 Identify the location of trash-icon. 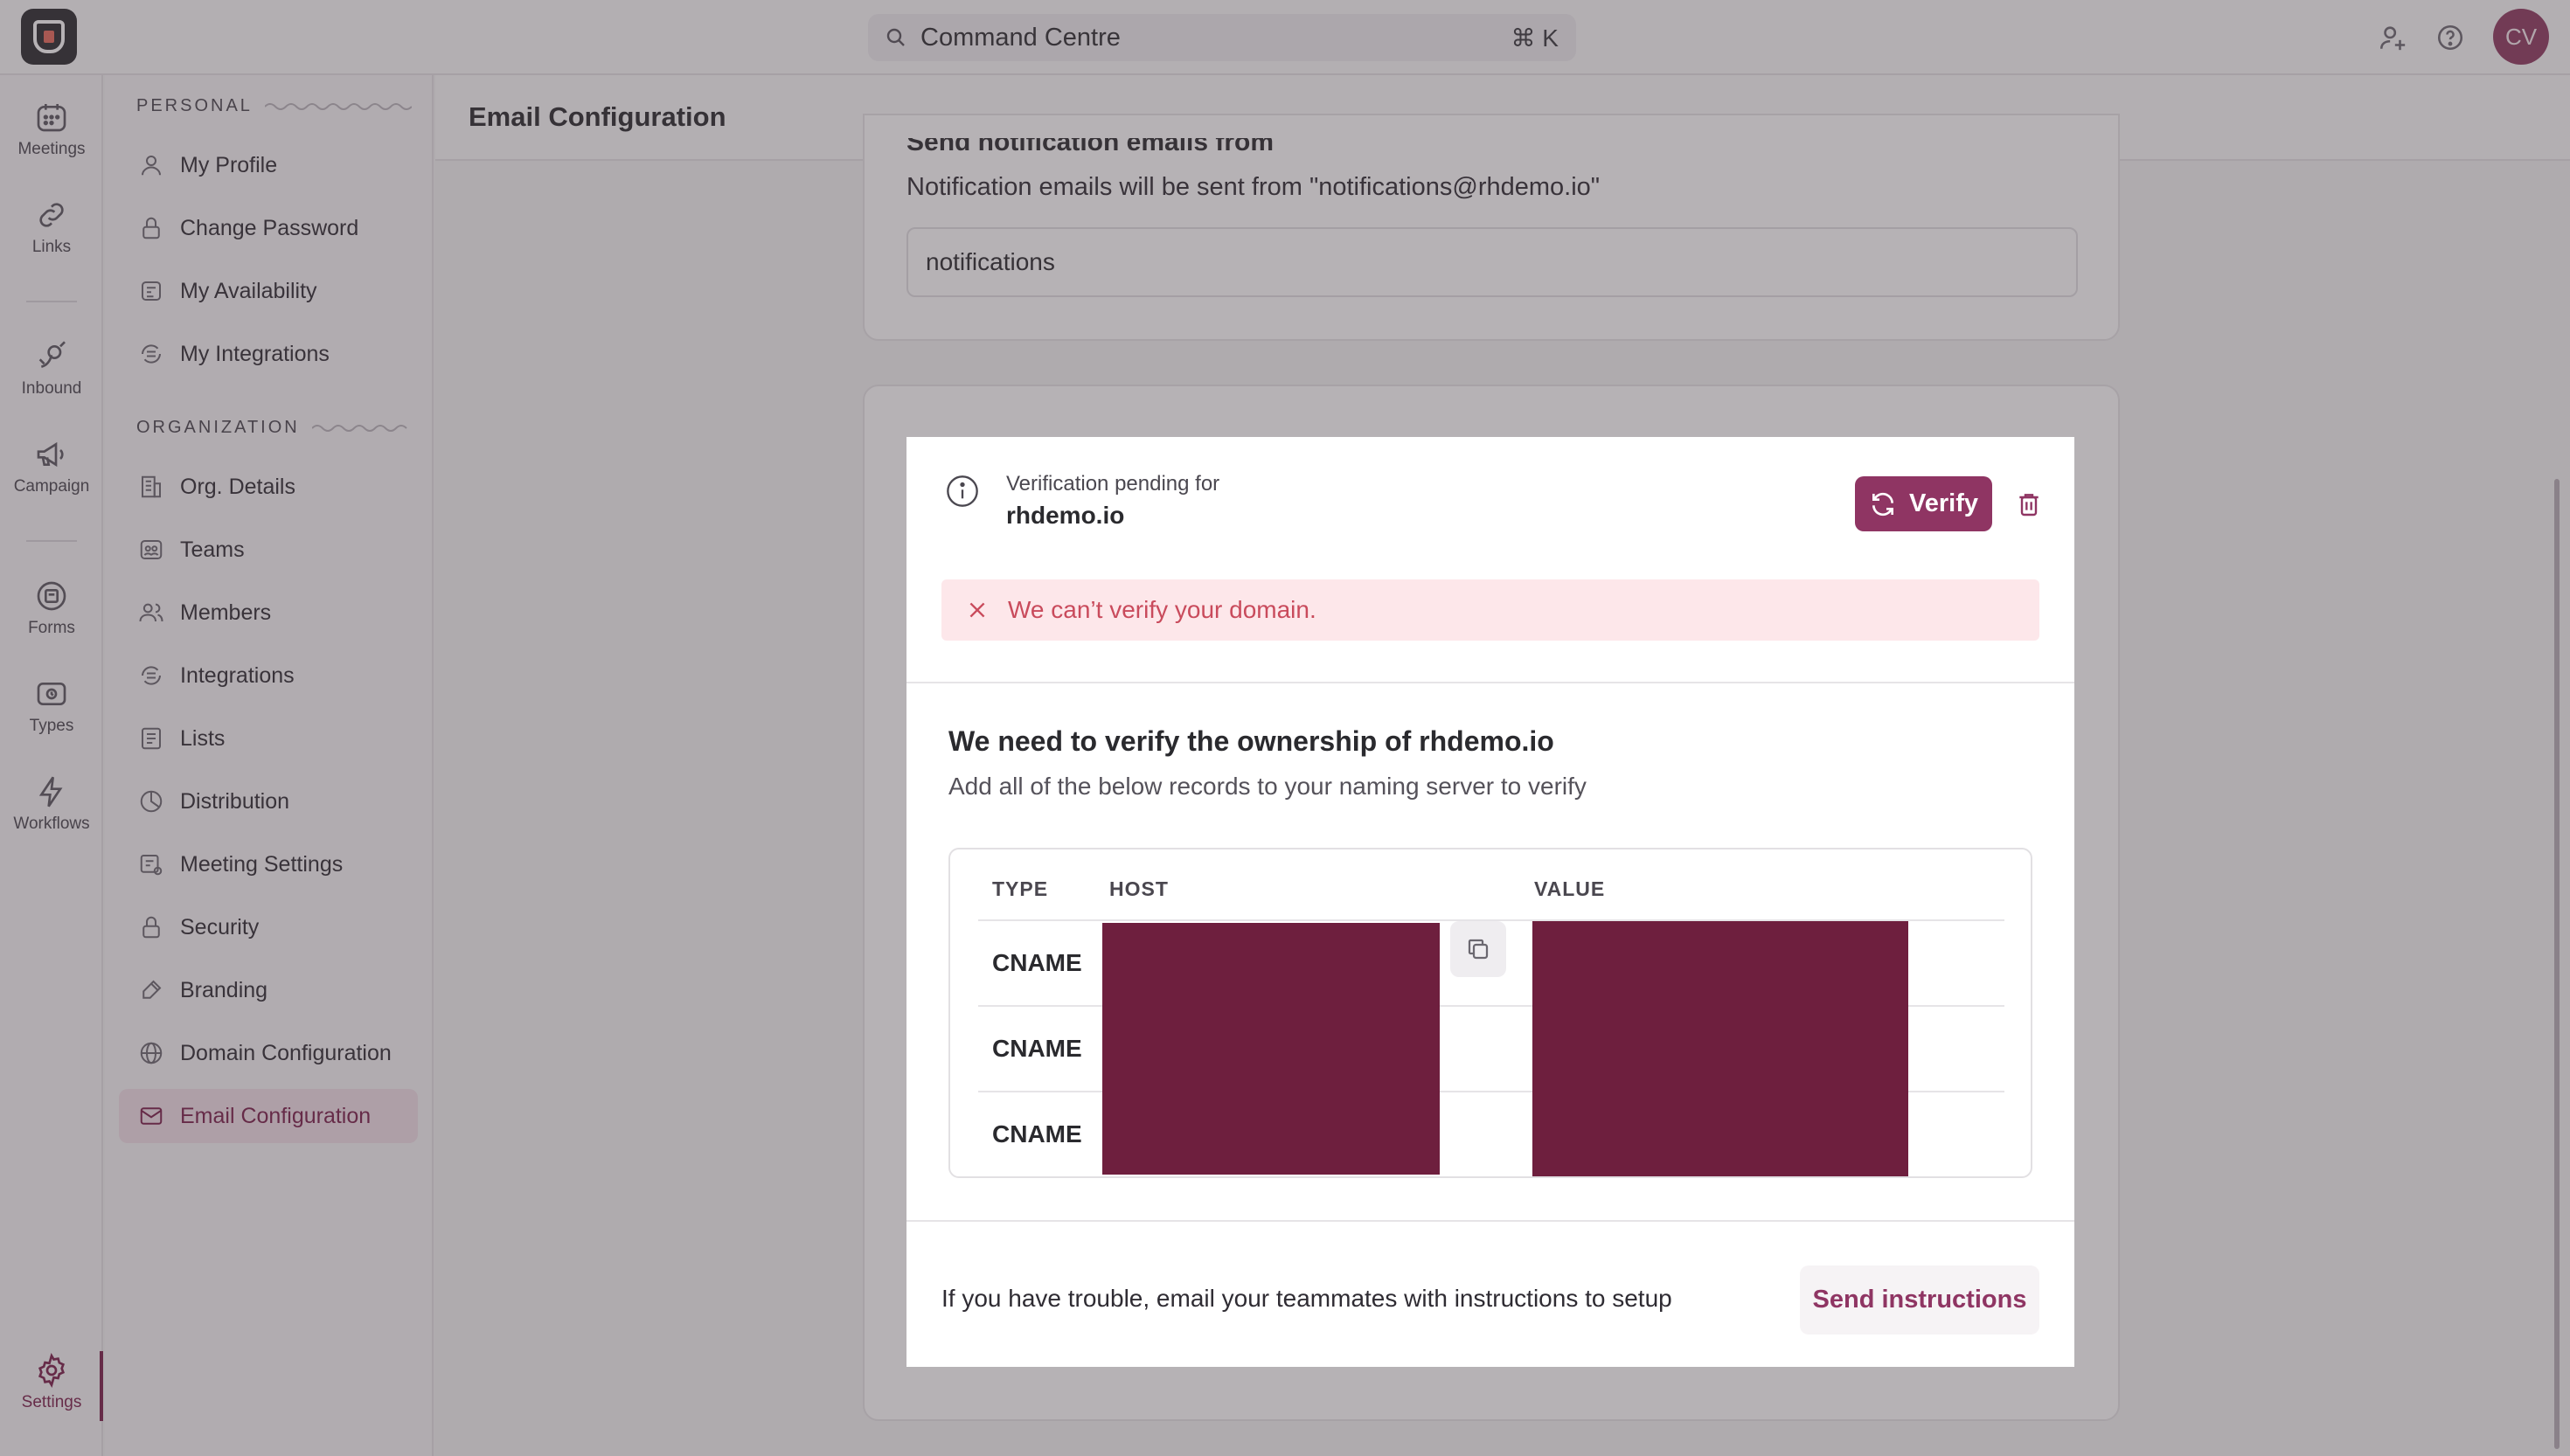
(2029, 504).